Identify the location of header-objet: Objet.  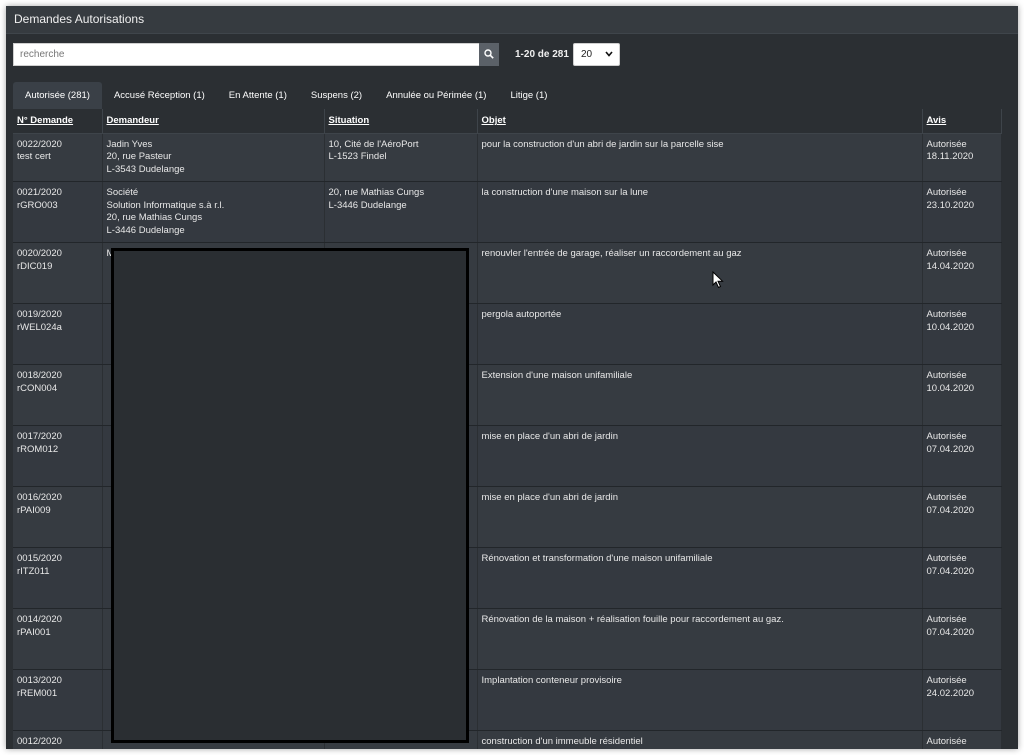
(700, 121).